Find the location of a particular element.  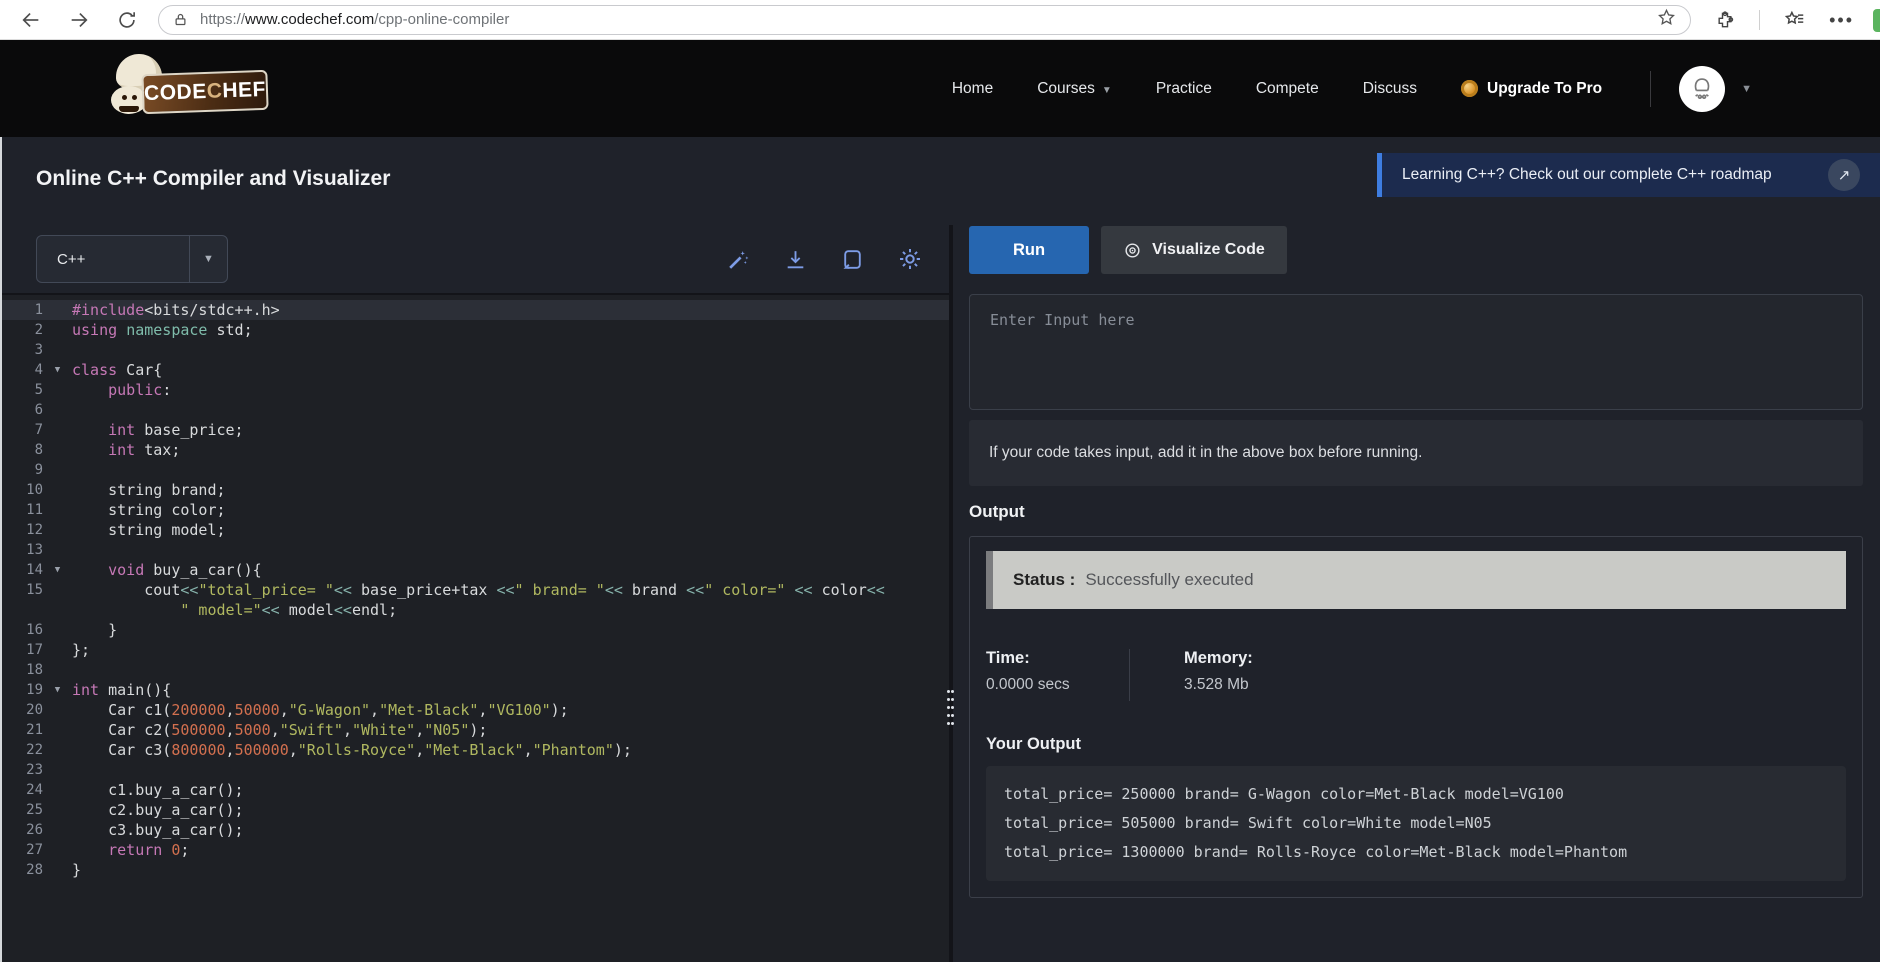

reset-code-icon is located at coordinates (852, 259).